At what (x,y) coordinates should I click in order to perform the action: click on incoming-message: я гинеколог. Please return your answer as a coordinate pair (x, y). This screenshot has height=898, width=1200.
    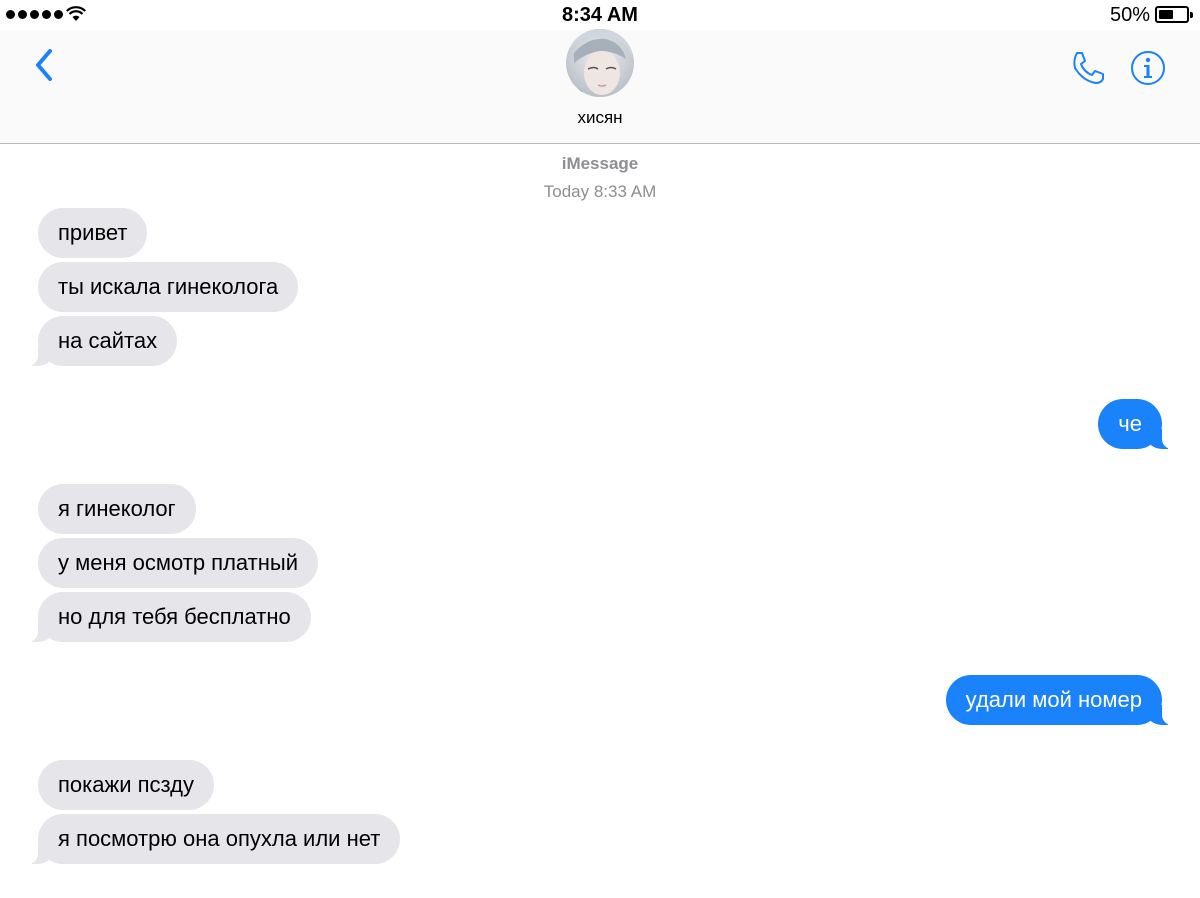
    Looking at the image, I should click on (117, 509).